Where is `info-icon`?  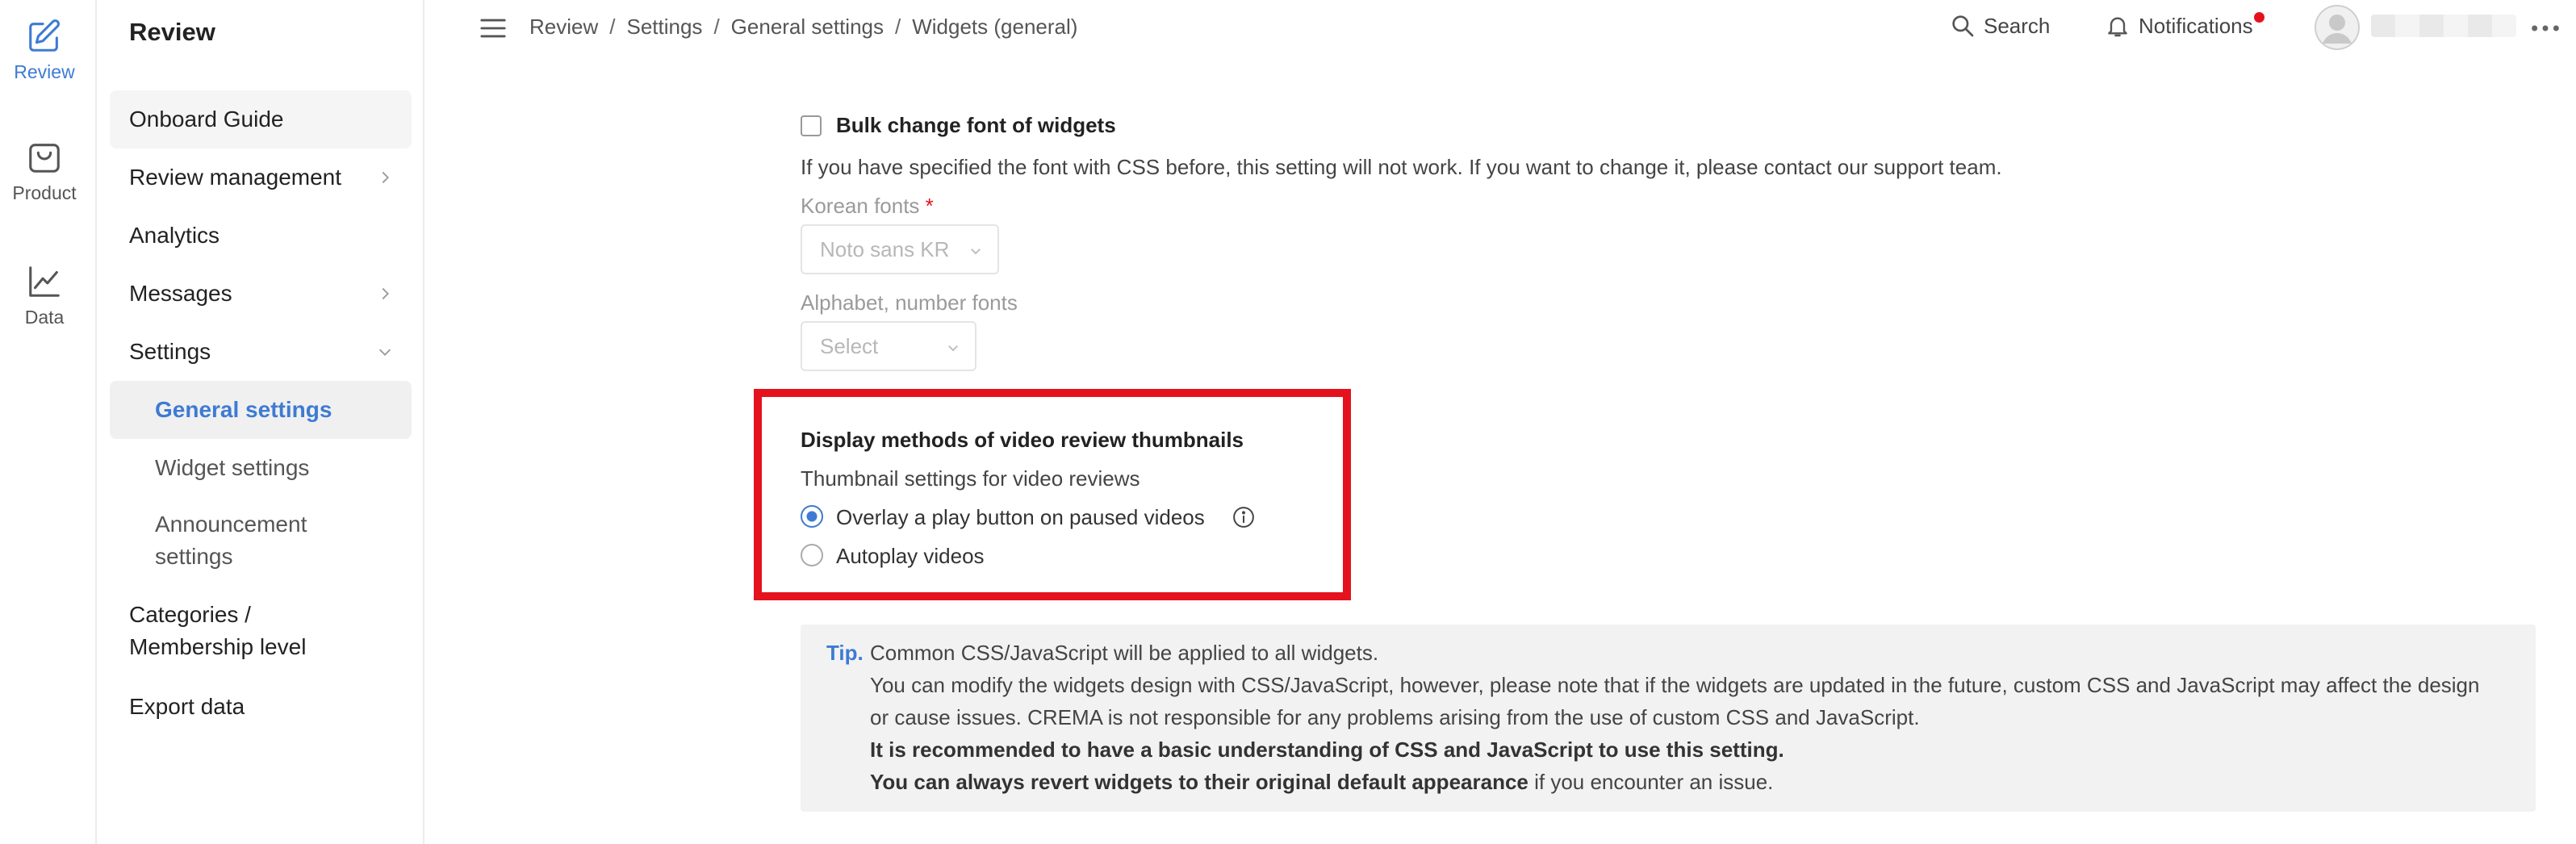 info-icon is located at coordinates (1244, 517).